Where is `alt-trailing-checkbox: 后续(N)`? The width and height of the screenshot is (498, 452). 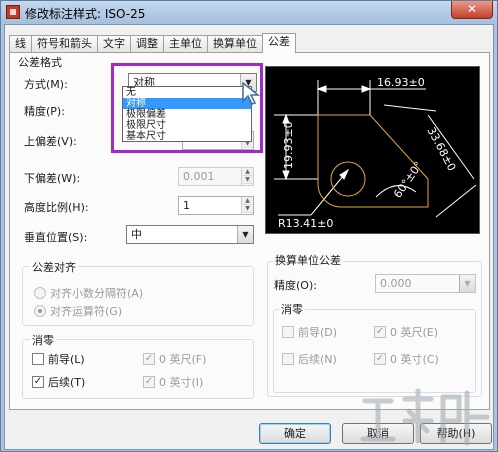 alt-trailing-checkbox: 后续(N) is located at coordinates (309, 359).